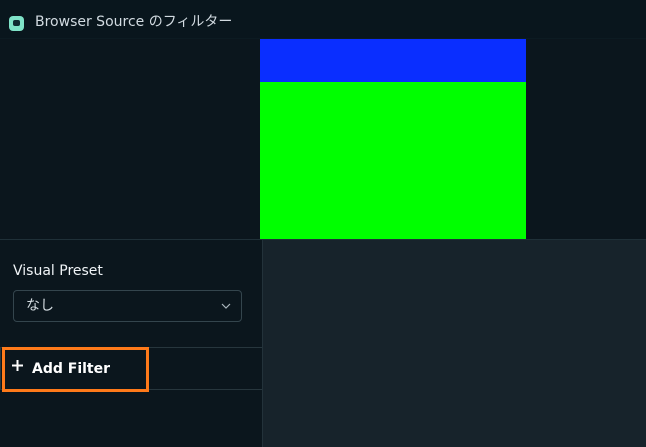 The image size is (646, 447). Describe the element at coordinates (134, 22) in the screenshot. I see `window-title: Browser Source のフィルター` at that location.